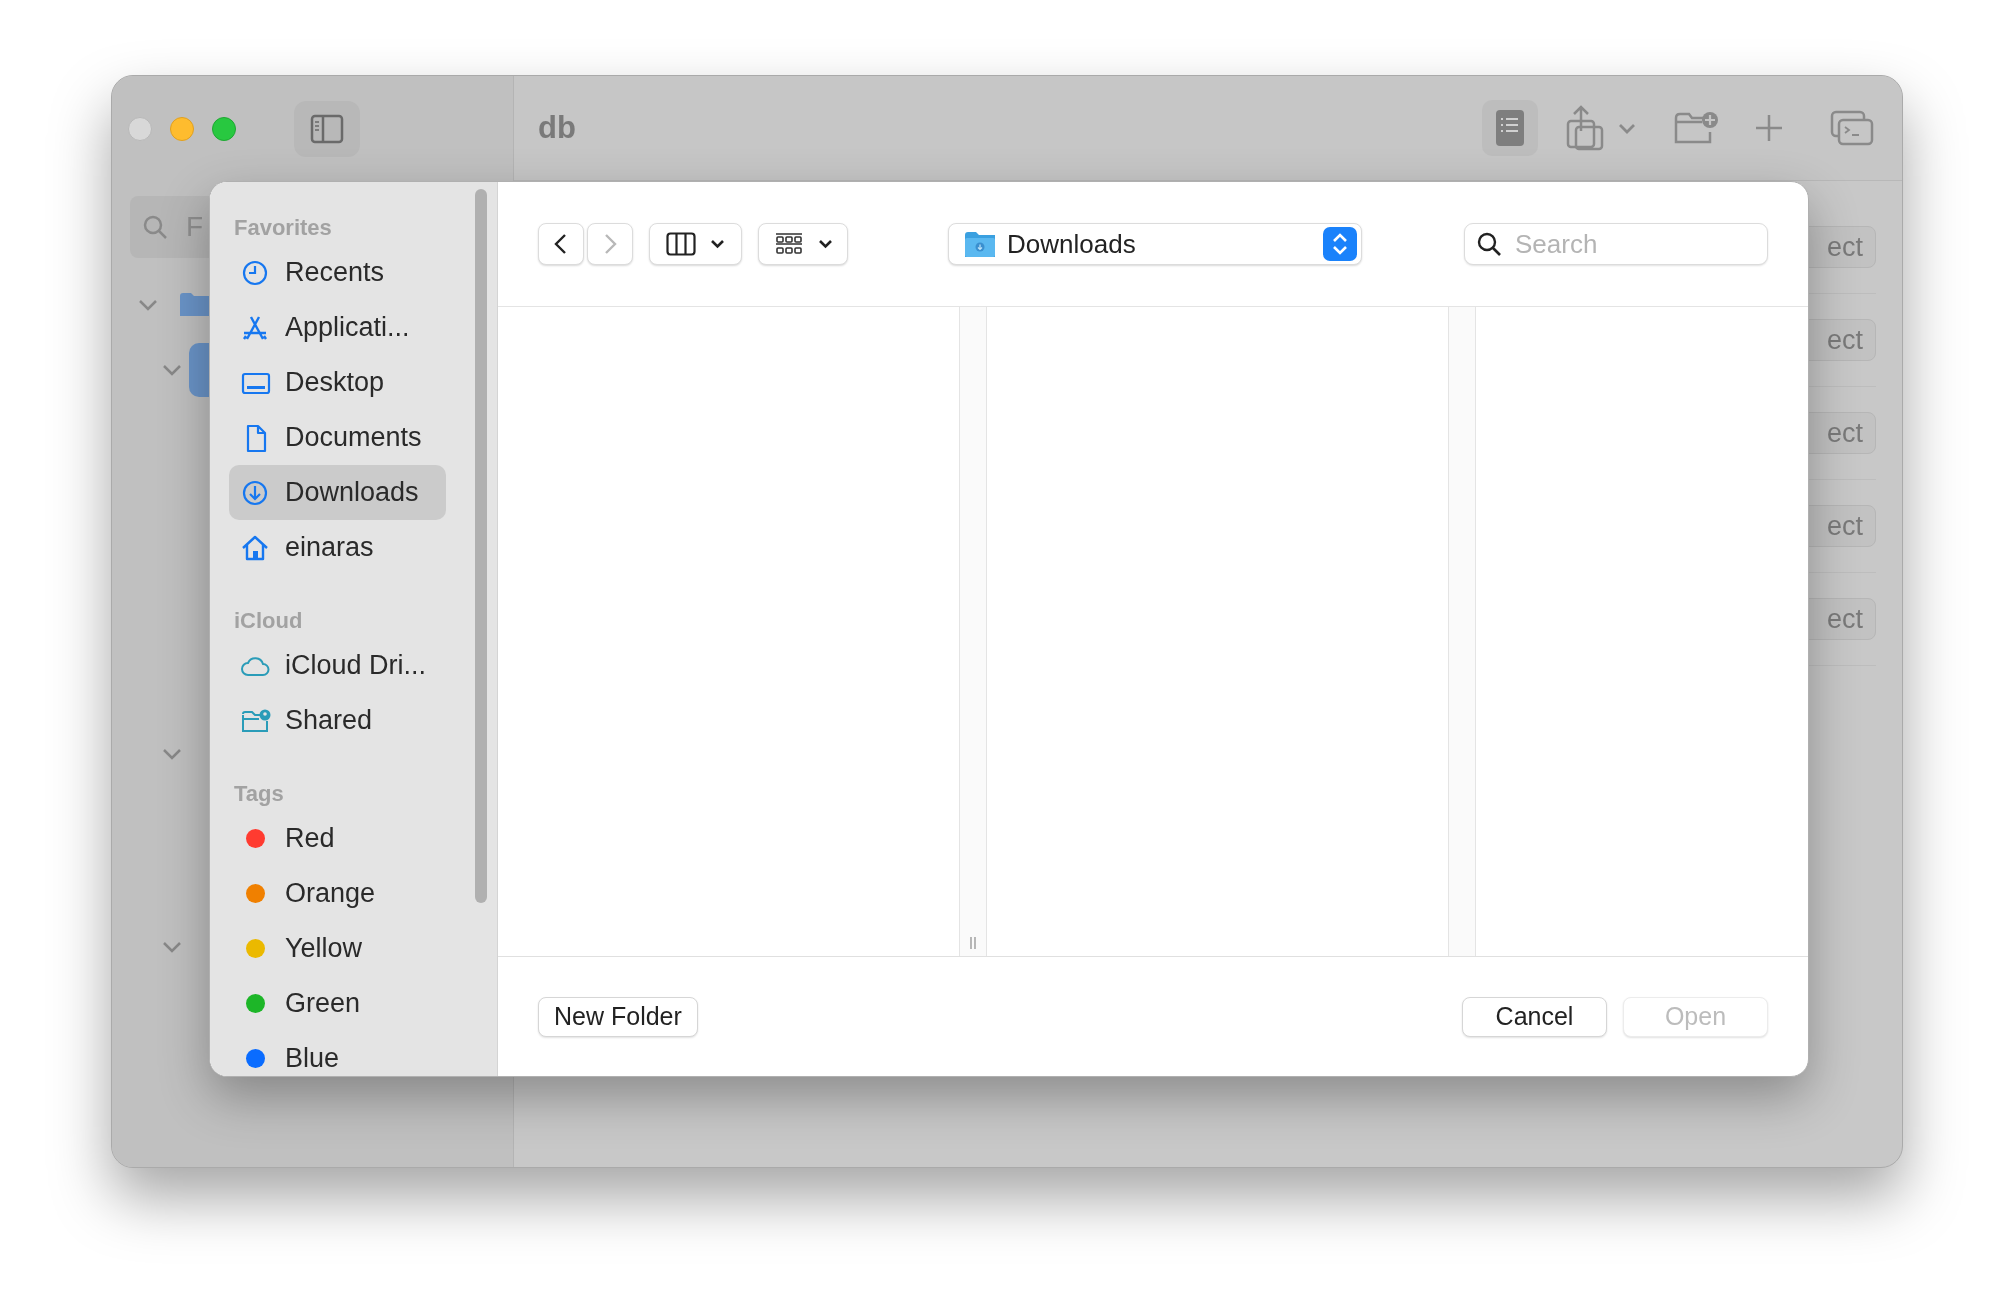 The image size is (2014, 1316). I want to click on new-folder-button: New Folder, so click(618, 1016).